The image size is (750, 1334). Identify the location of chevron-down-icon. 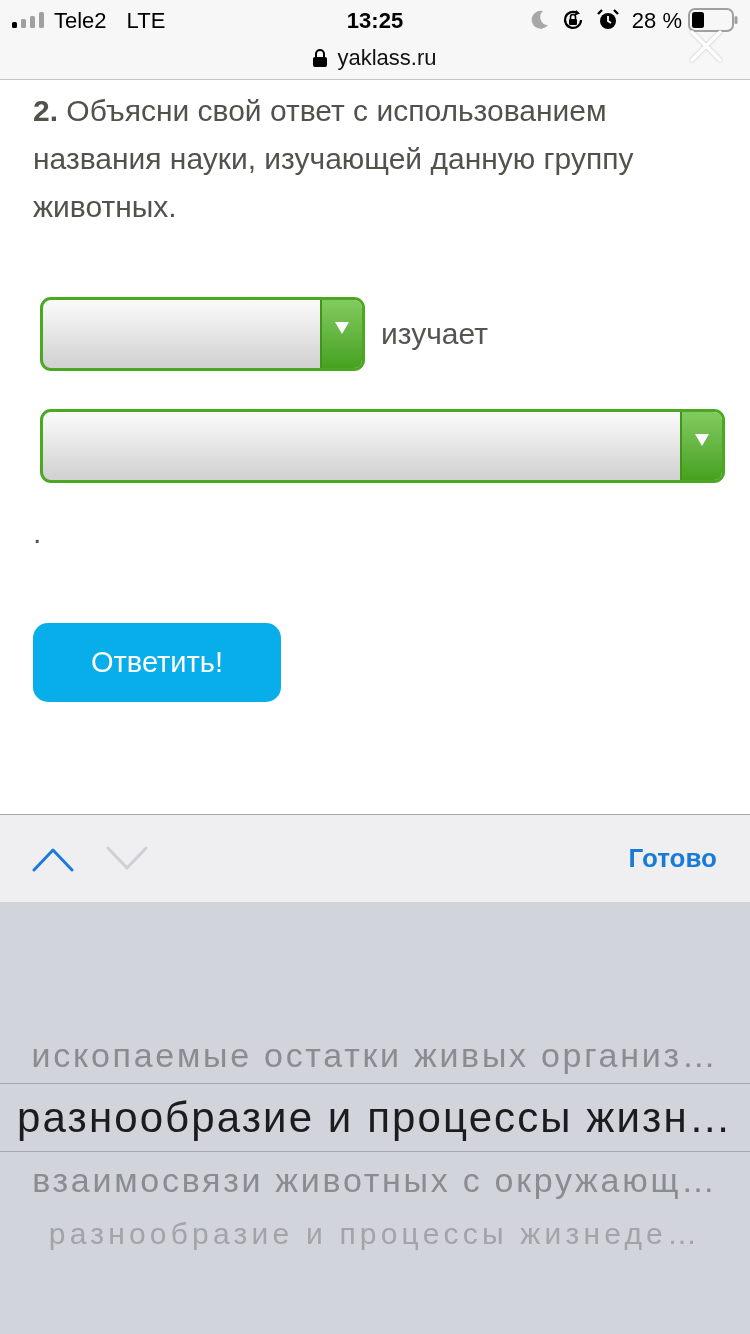
(127, 858).